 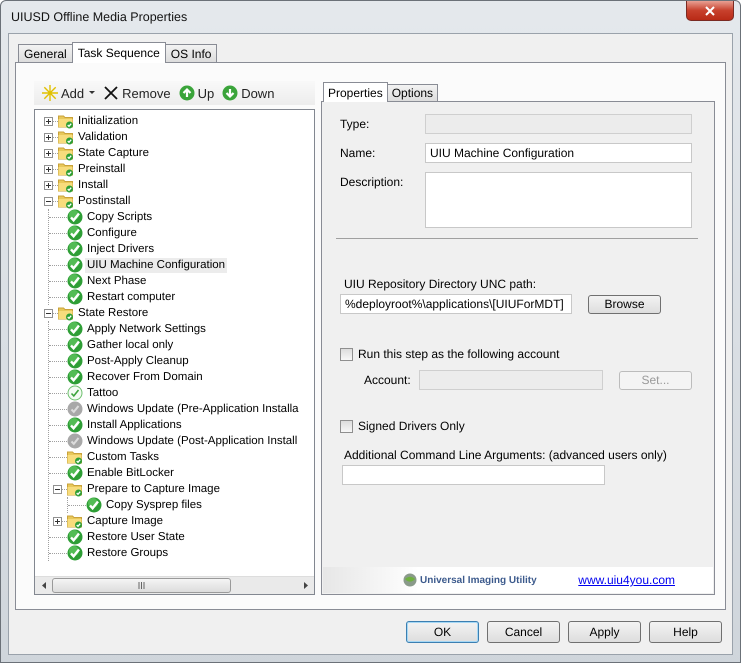 What do you see at coordinates (75, 393) in the screenshot?
I see `check-circle-icon` at bounding box center [75, 393].